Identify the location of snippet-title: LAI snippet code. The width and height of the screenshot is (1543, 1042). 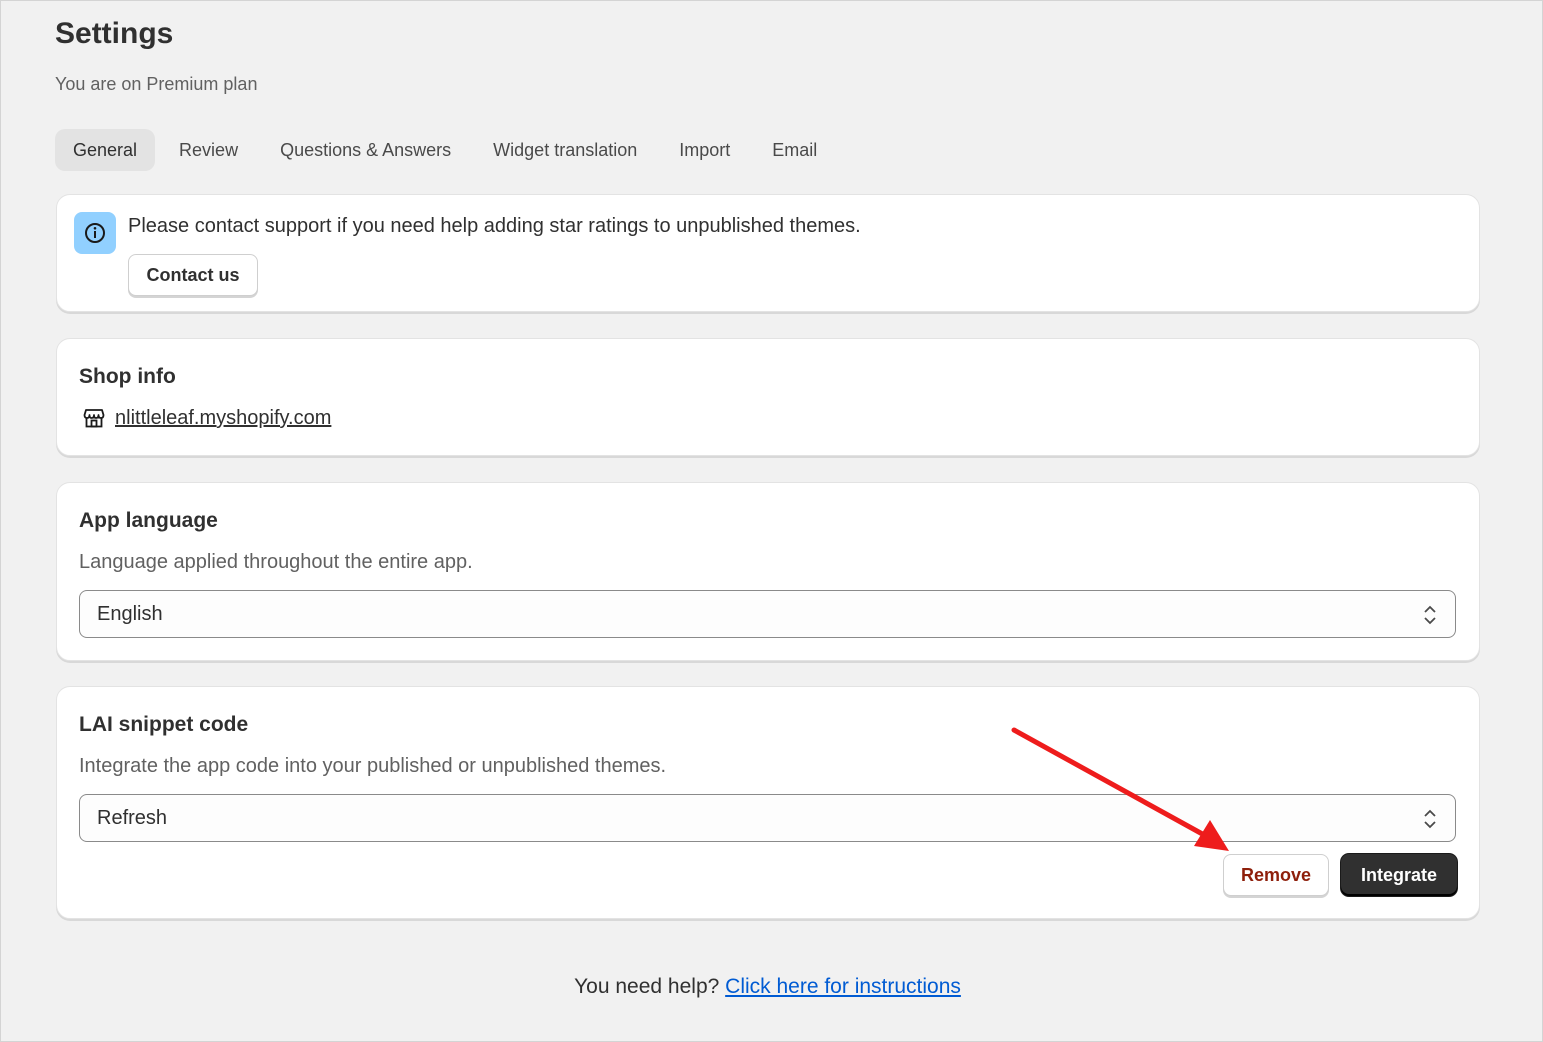
(164, 724).